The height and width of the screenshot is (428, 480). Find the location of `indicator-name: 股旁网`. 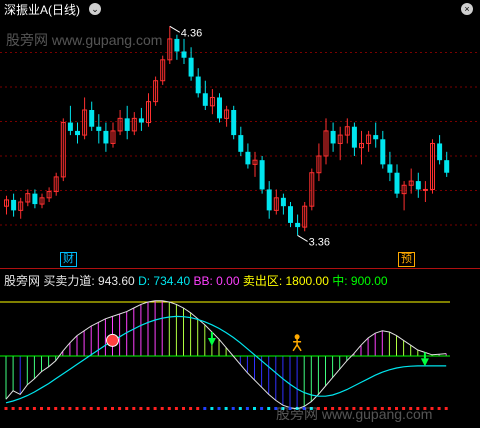

indicator-name: 股旁网 is located at coordinates (22, 281).